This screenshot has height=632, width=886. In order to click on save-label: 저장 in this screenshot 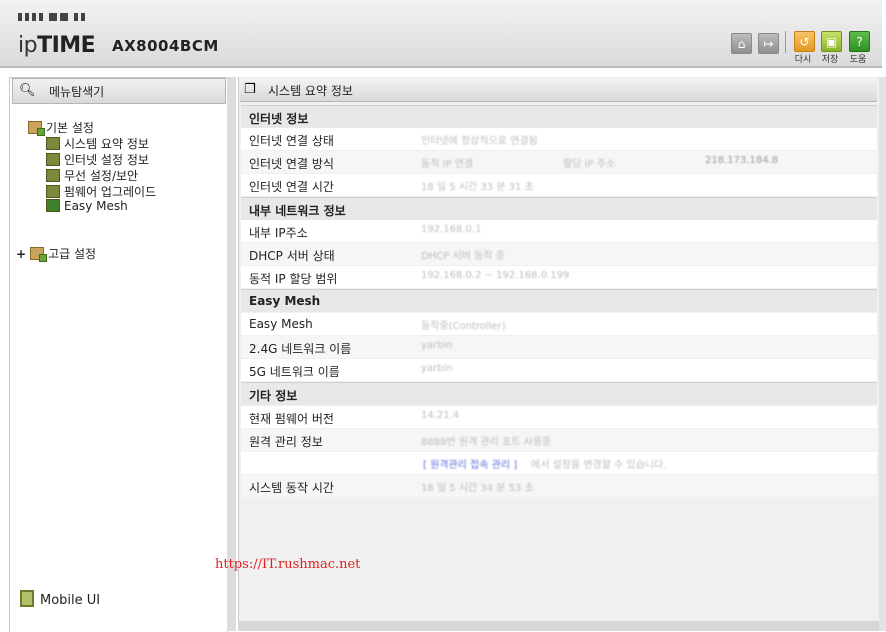, I will do `click(830, 60)`.